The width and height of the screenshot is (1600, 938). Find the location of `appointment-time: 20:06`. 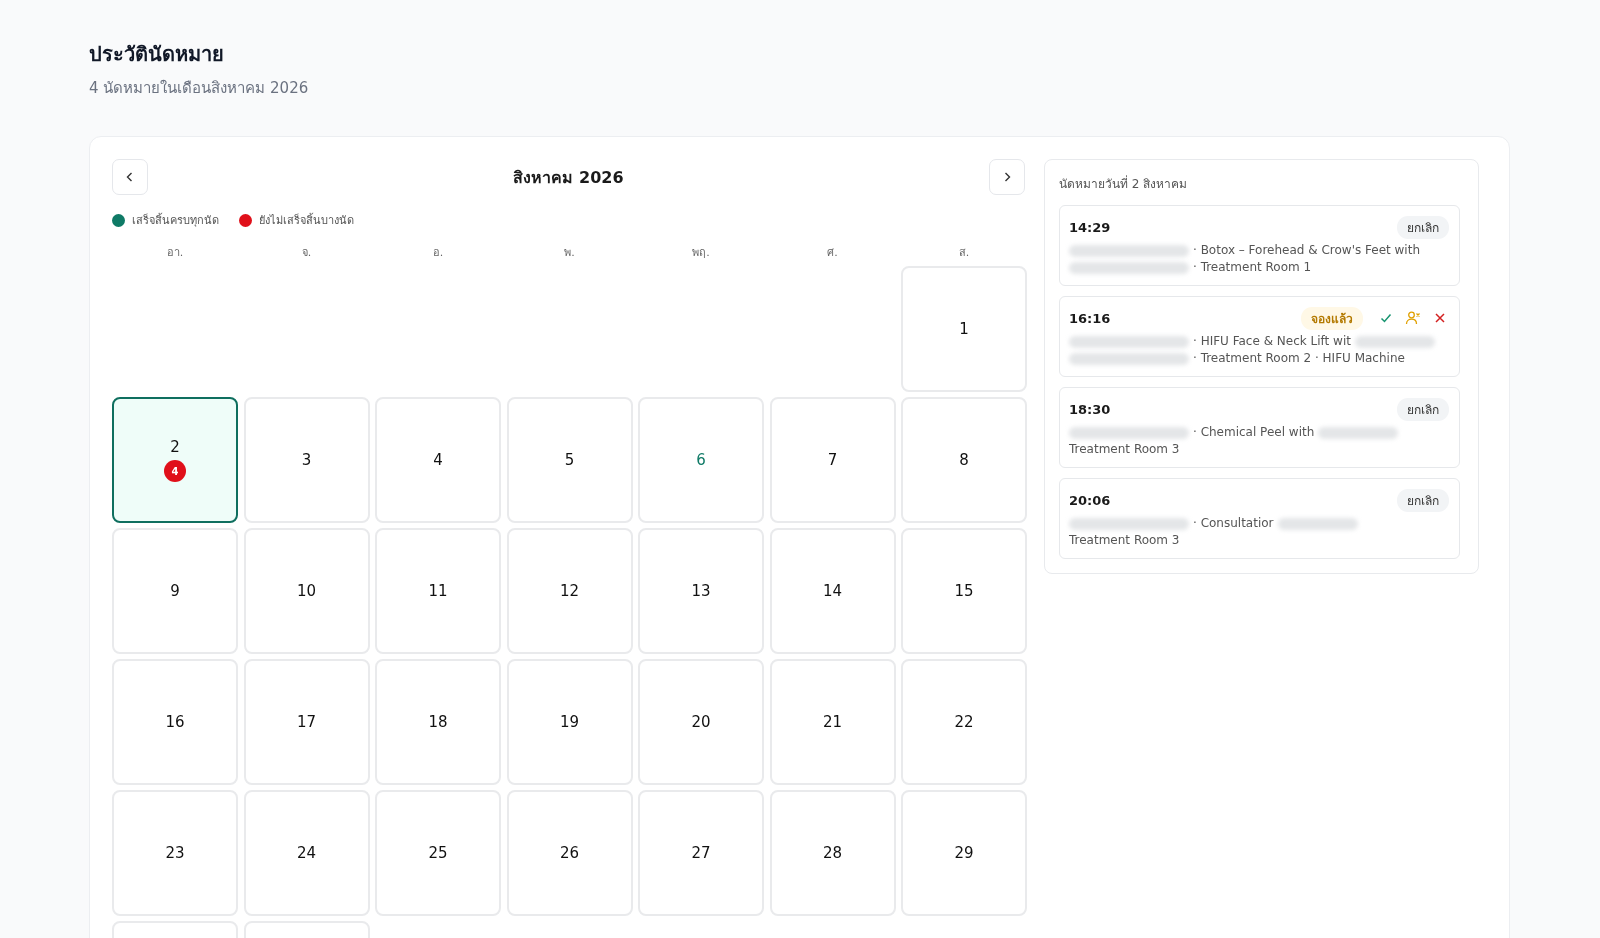

appointment-time: 20:06 is located at coordinates (1090, 500).